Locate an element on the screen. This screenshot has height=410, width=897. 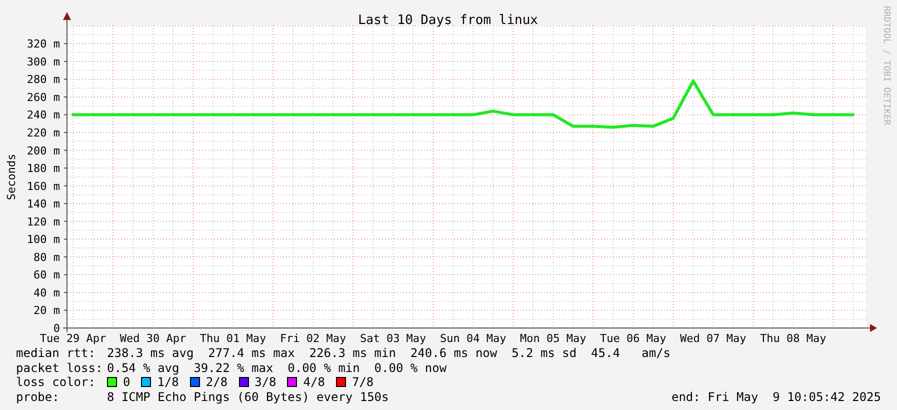
tick-label: 260 m is located at coordinates (43, 97).